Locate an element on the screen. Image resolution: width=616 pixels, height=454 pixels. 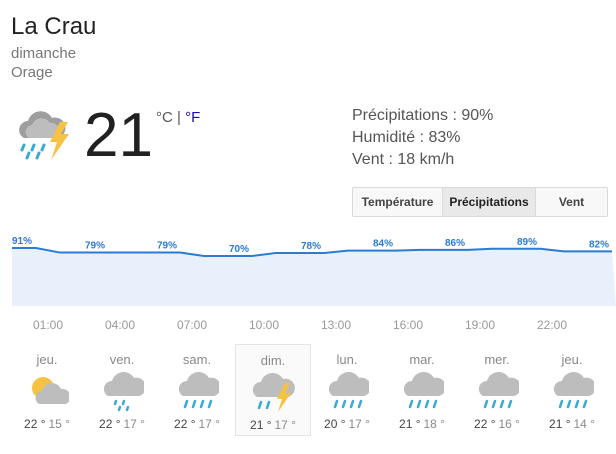
day-temperatures: 21 ° 18 ° is located at coordinates (422, 424).